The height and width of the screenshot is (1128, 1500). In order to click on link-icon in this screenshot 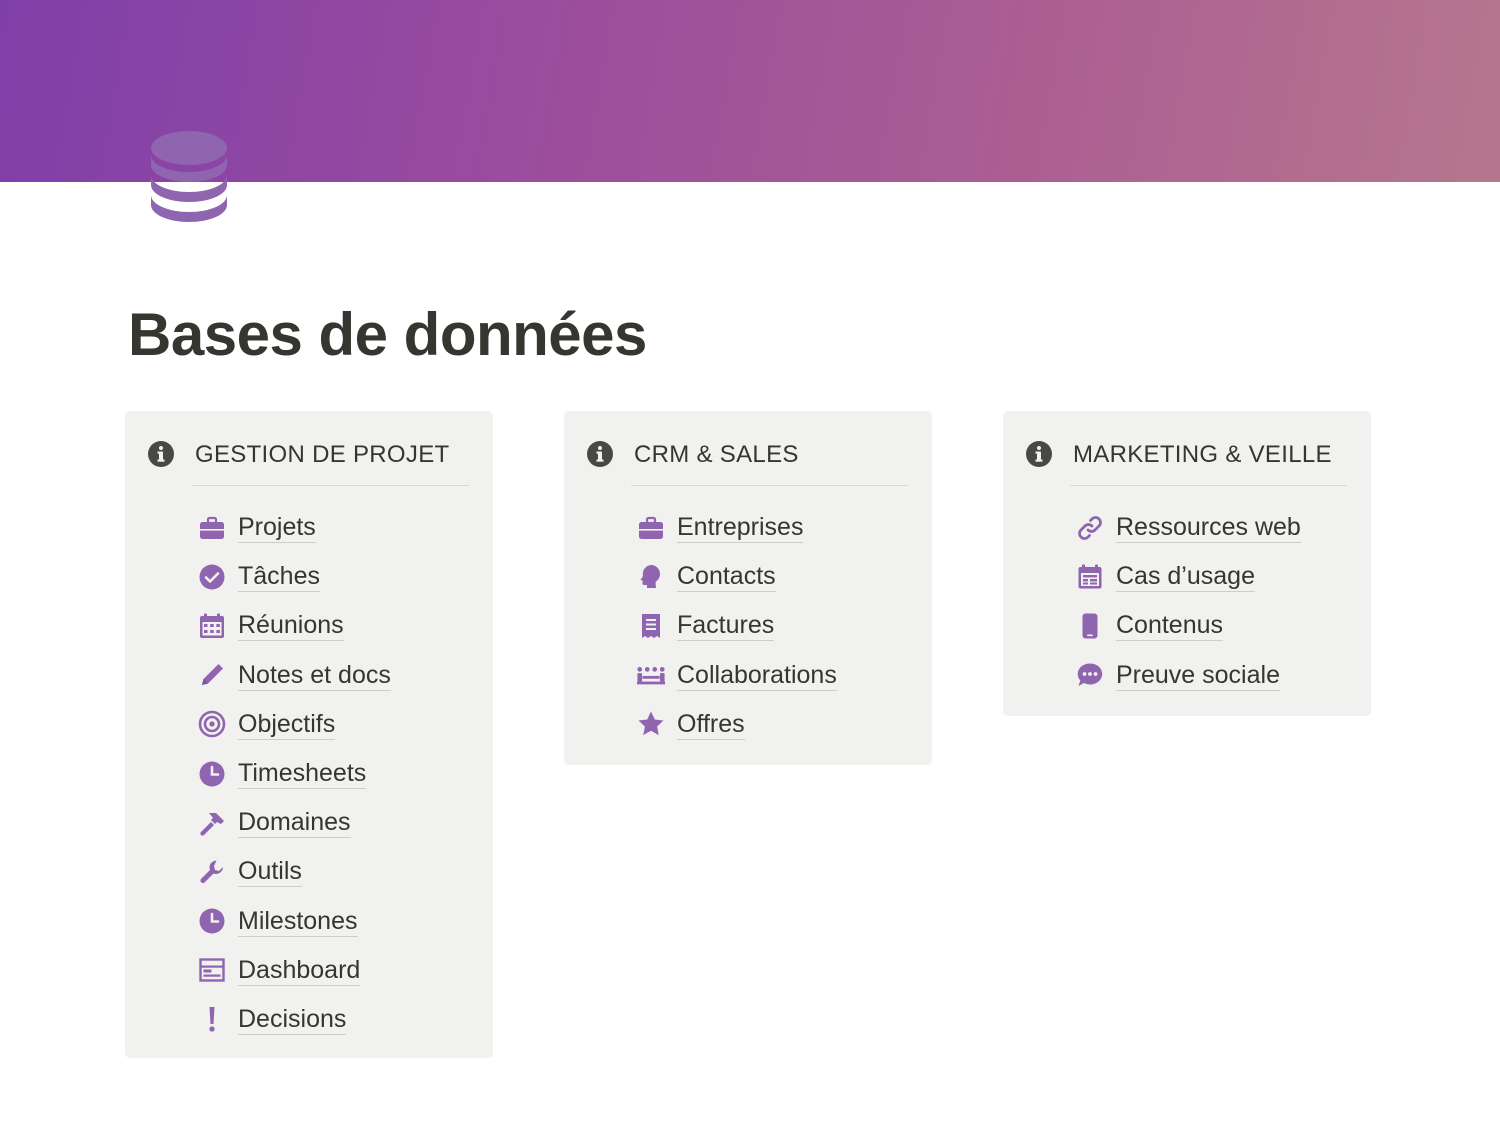, I will do `click(1090, 528)`.